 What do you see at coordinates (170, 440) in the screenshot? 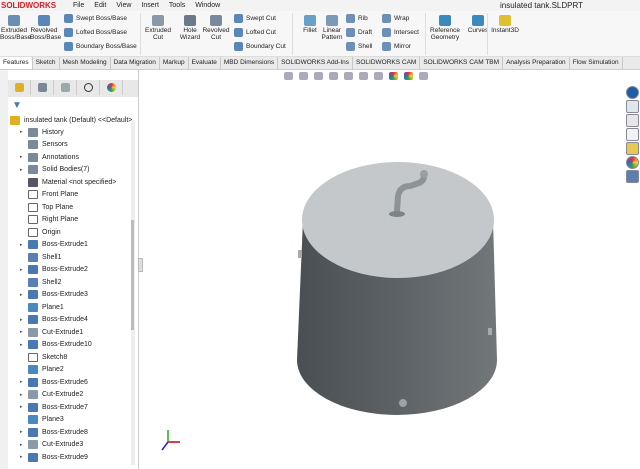
I see `triad-axes` at bounding box center [170, 440].